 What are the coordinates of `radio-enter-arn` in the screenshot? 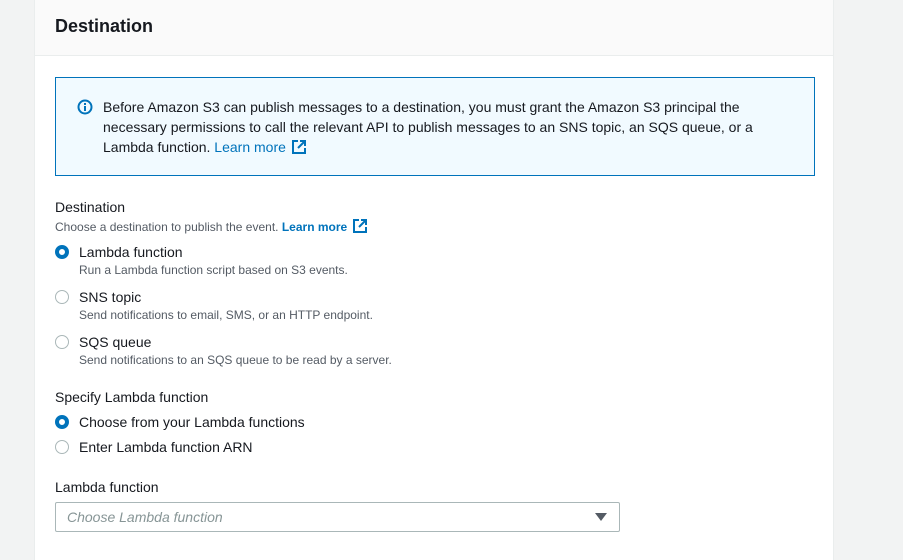 It's located at (62, 447).